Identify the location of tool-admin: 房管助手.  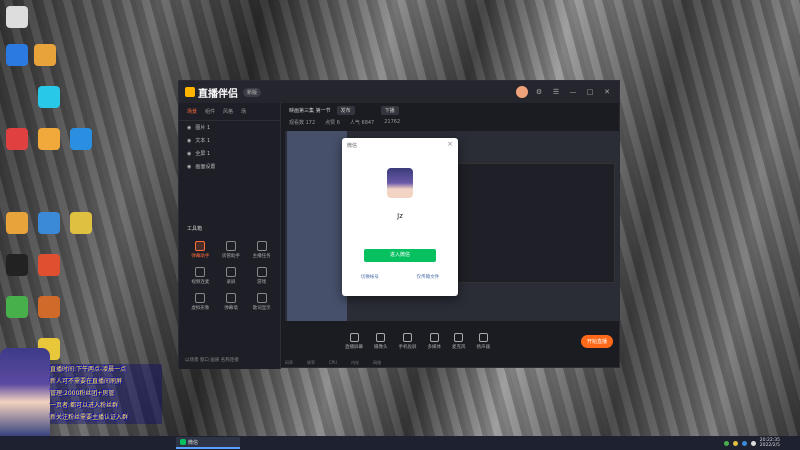
(231, 250).